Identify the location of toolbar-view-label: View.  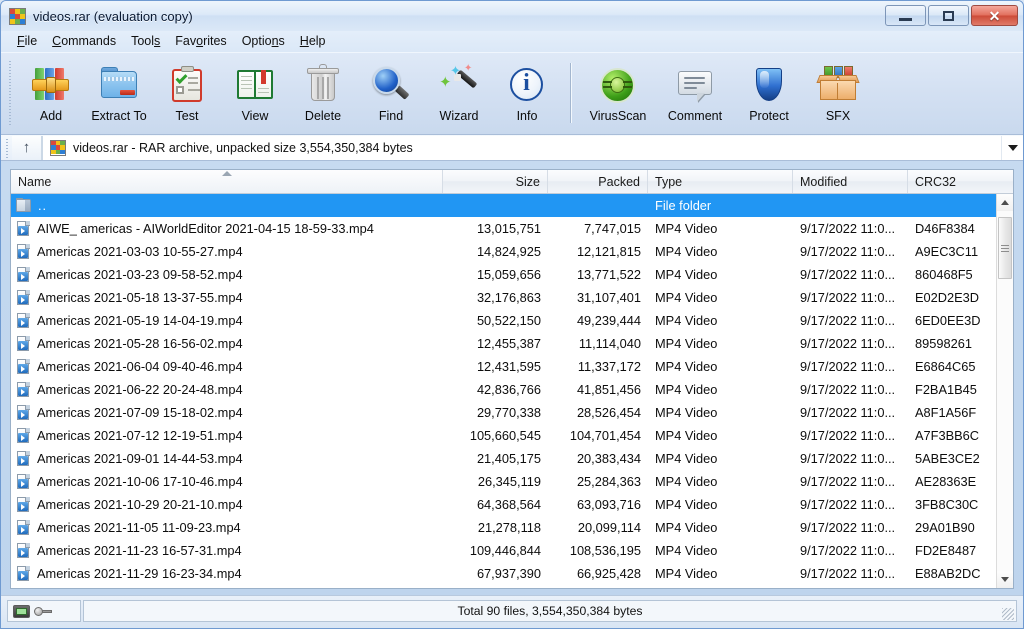
(255, 116).